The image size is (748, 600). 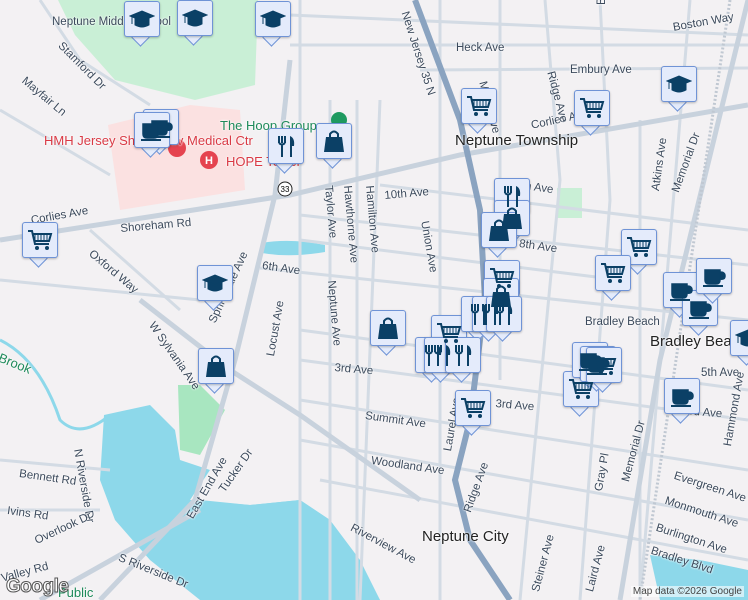 What do you see at coordinates (517, 140) in the screenshot?
I see `place-label-neptune-township: Neptune Township` at bounding box center [517, 140].